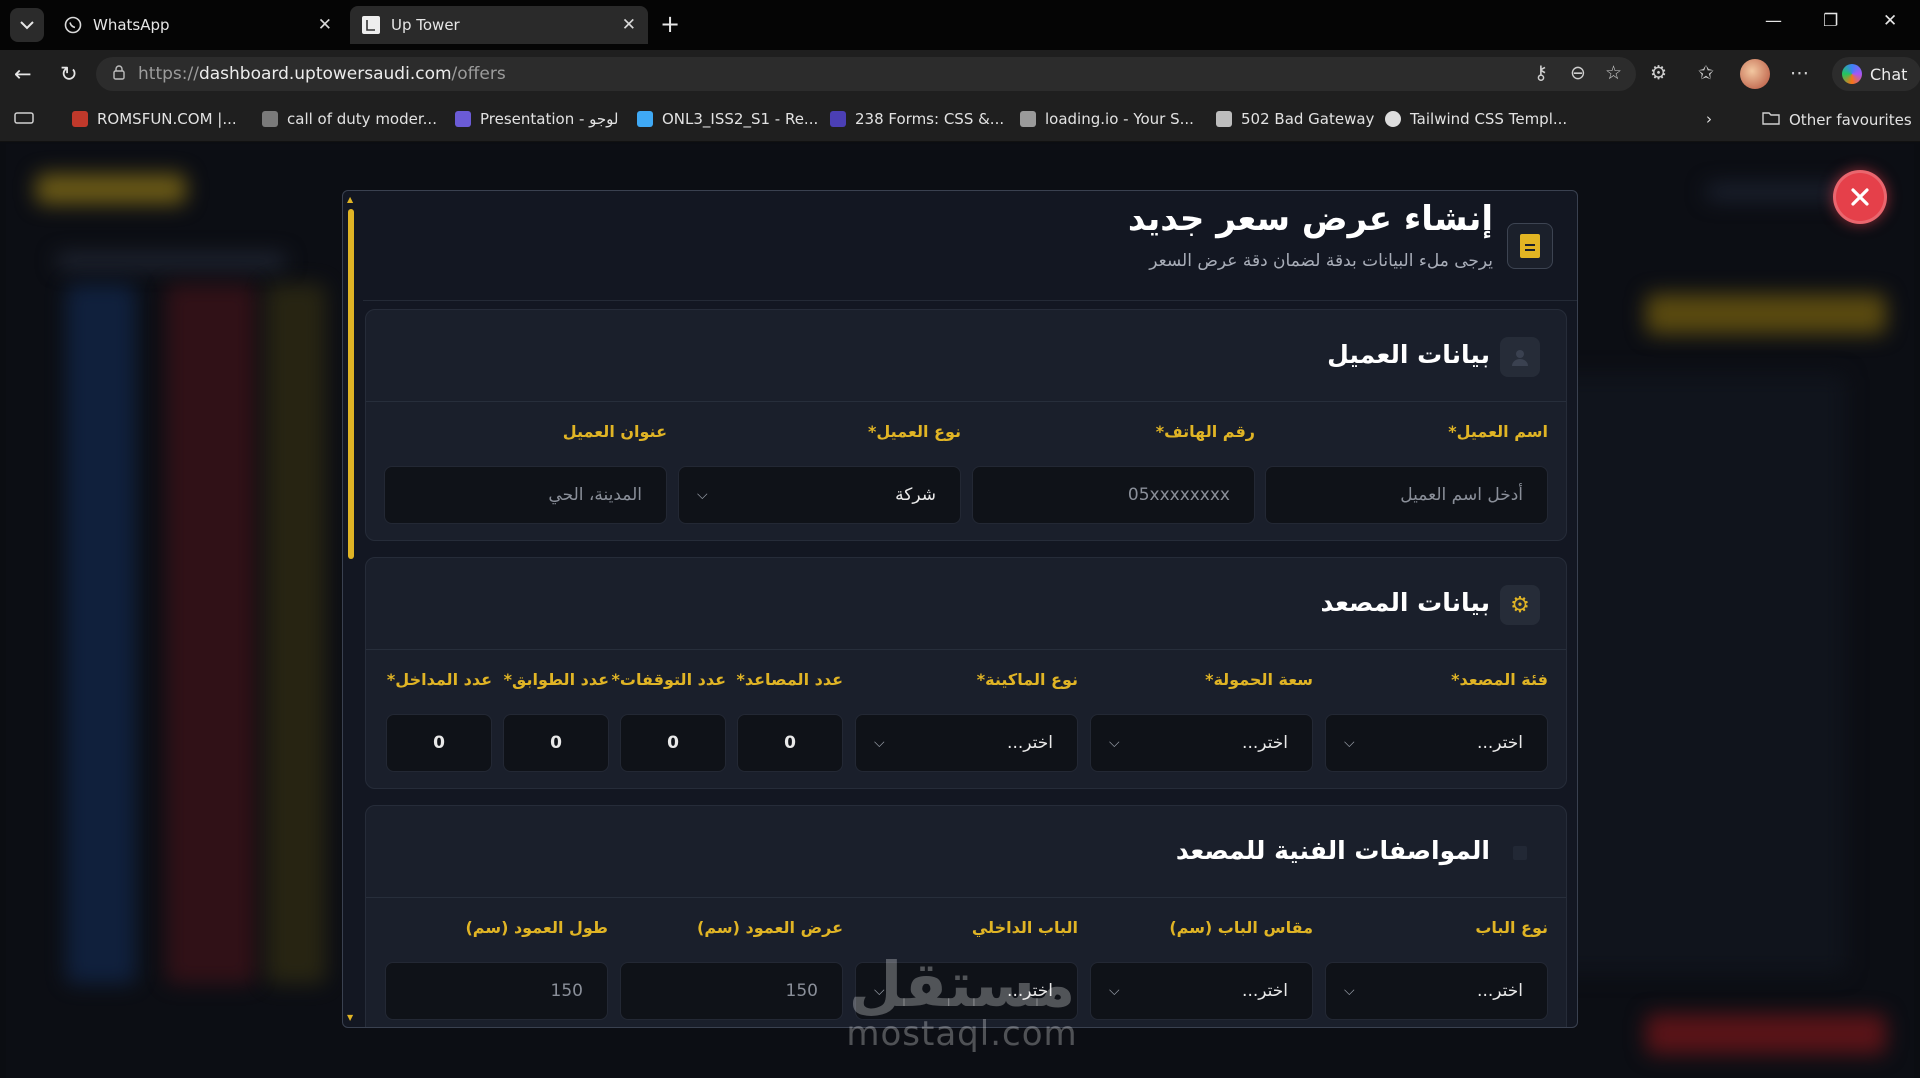 Image resolution: width=1920 pixels, height=1078 pixels. What do you see at coordinates (1241, 927) in the screenshot?
I see `field-label: مقاس الباب (سم)` at bounding box center [1241, 927].